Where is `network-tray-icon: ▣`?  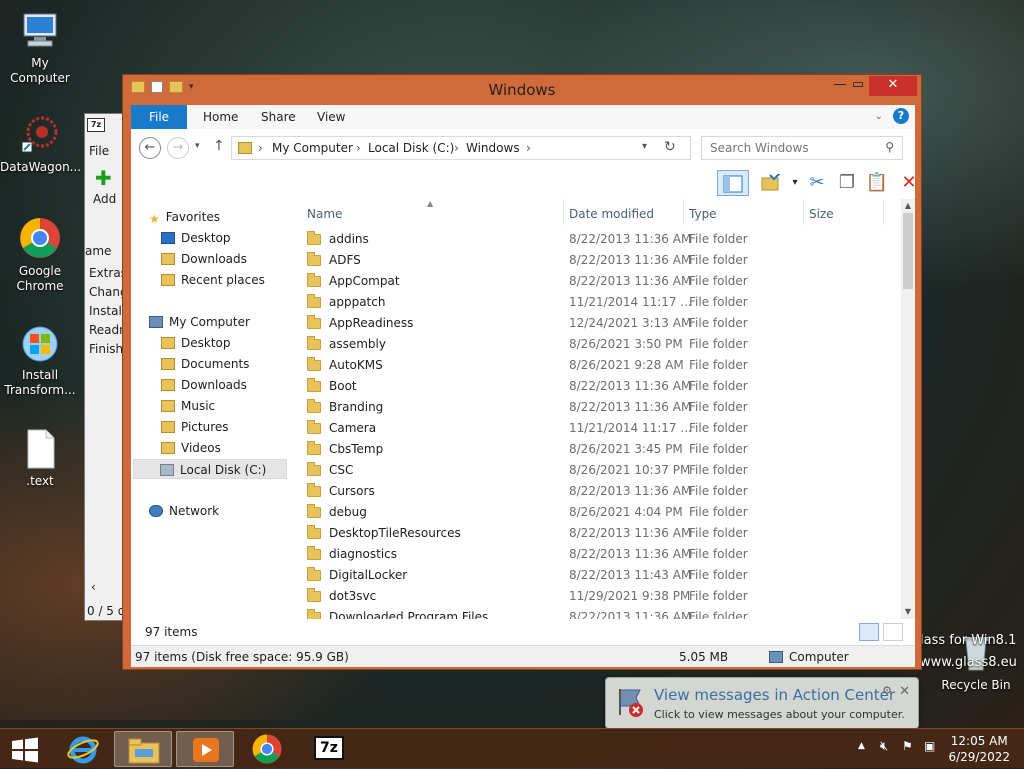 network-tray-icon: ▣ is located at coordinates (929, 746).